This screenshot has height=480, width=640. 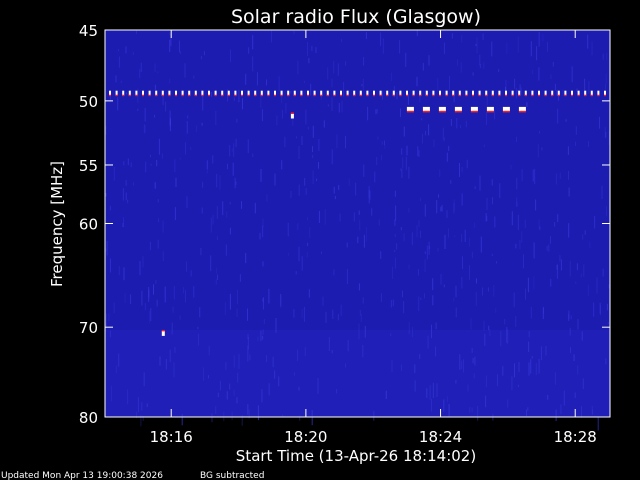 I want to click on x-axis-label: Start Time (13-Apr-26 18:14:02), so click(x=356, y=456).